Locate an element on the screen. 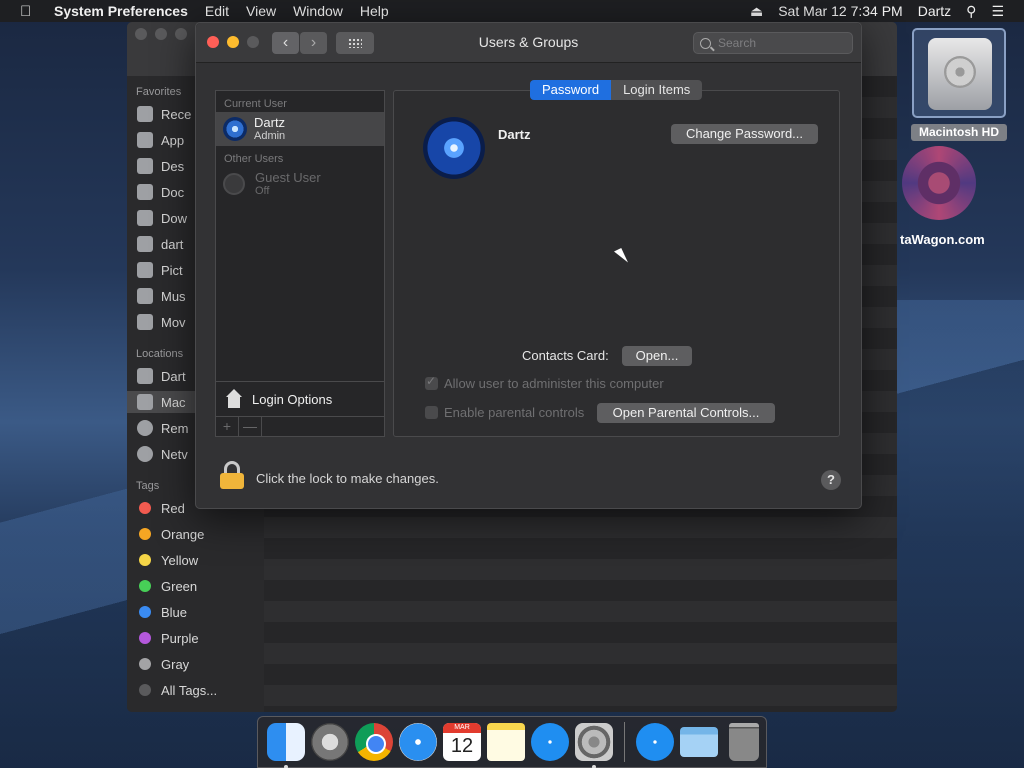 The width and height of the screenshot is (1024, 768). parental-controls-label: Enable parental controls is located at coordinates (514, 412).